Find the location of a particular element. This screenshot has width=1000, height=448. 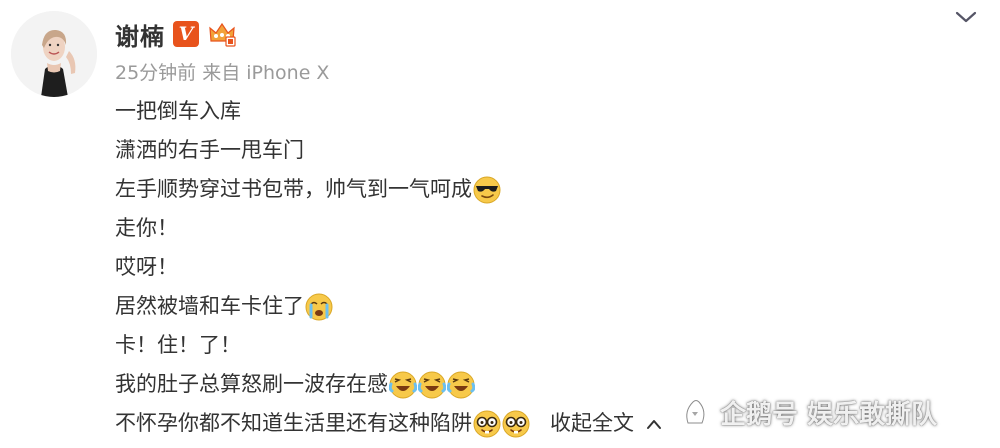

watermark: 企鹅号 娱乐敢撕队 is located at coordinates (808, 412).